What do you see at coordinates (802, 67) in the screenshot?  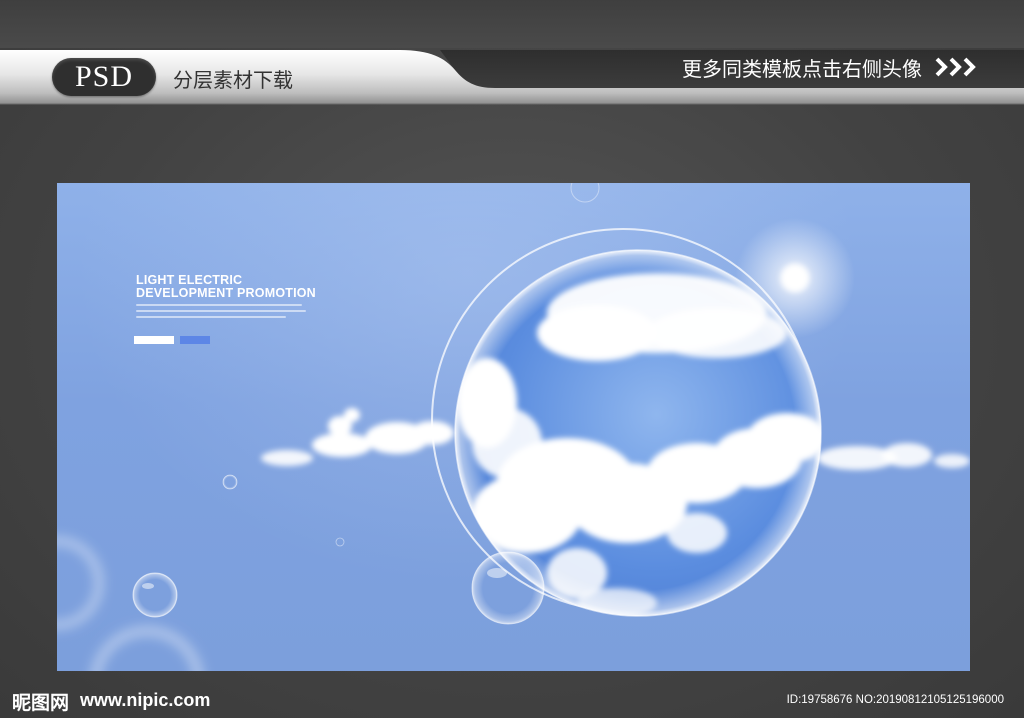 I see `more-templates-link: 更多同类模板点击右侧头像` at bounding box center [802, 67].